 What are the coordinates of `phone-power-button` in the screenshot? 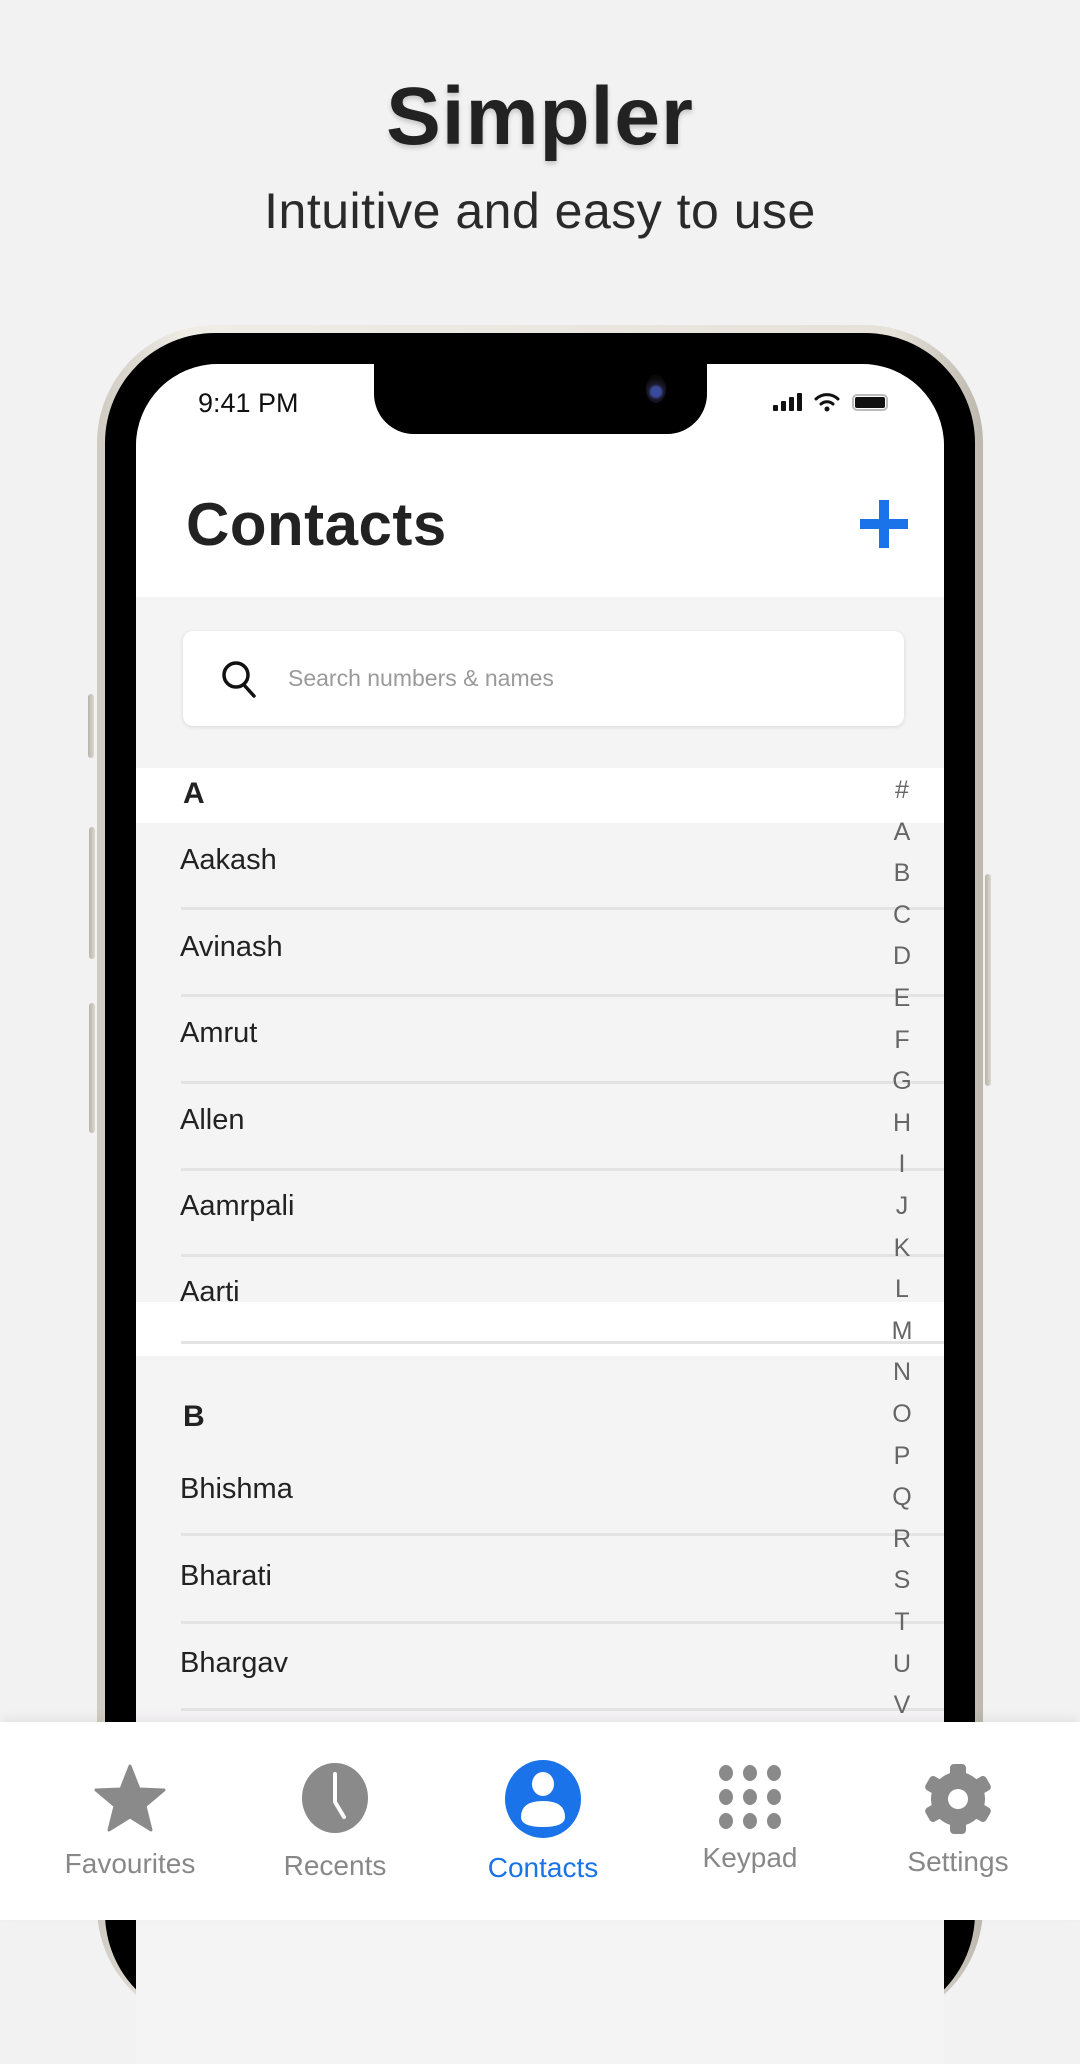 It's located at (988, 980).